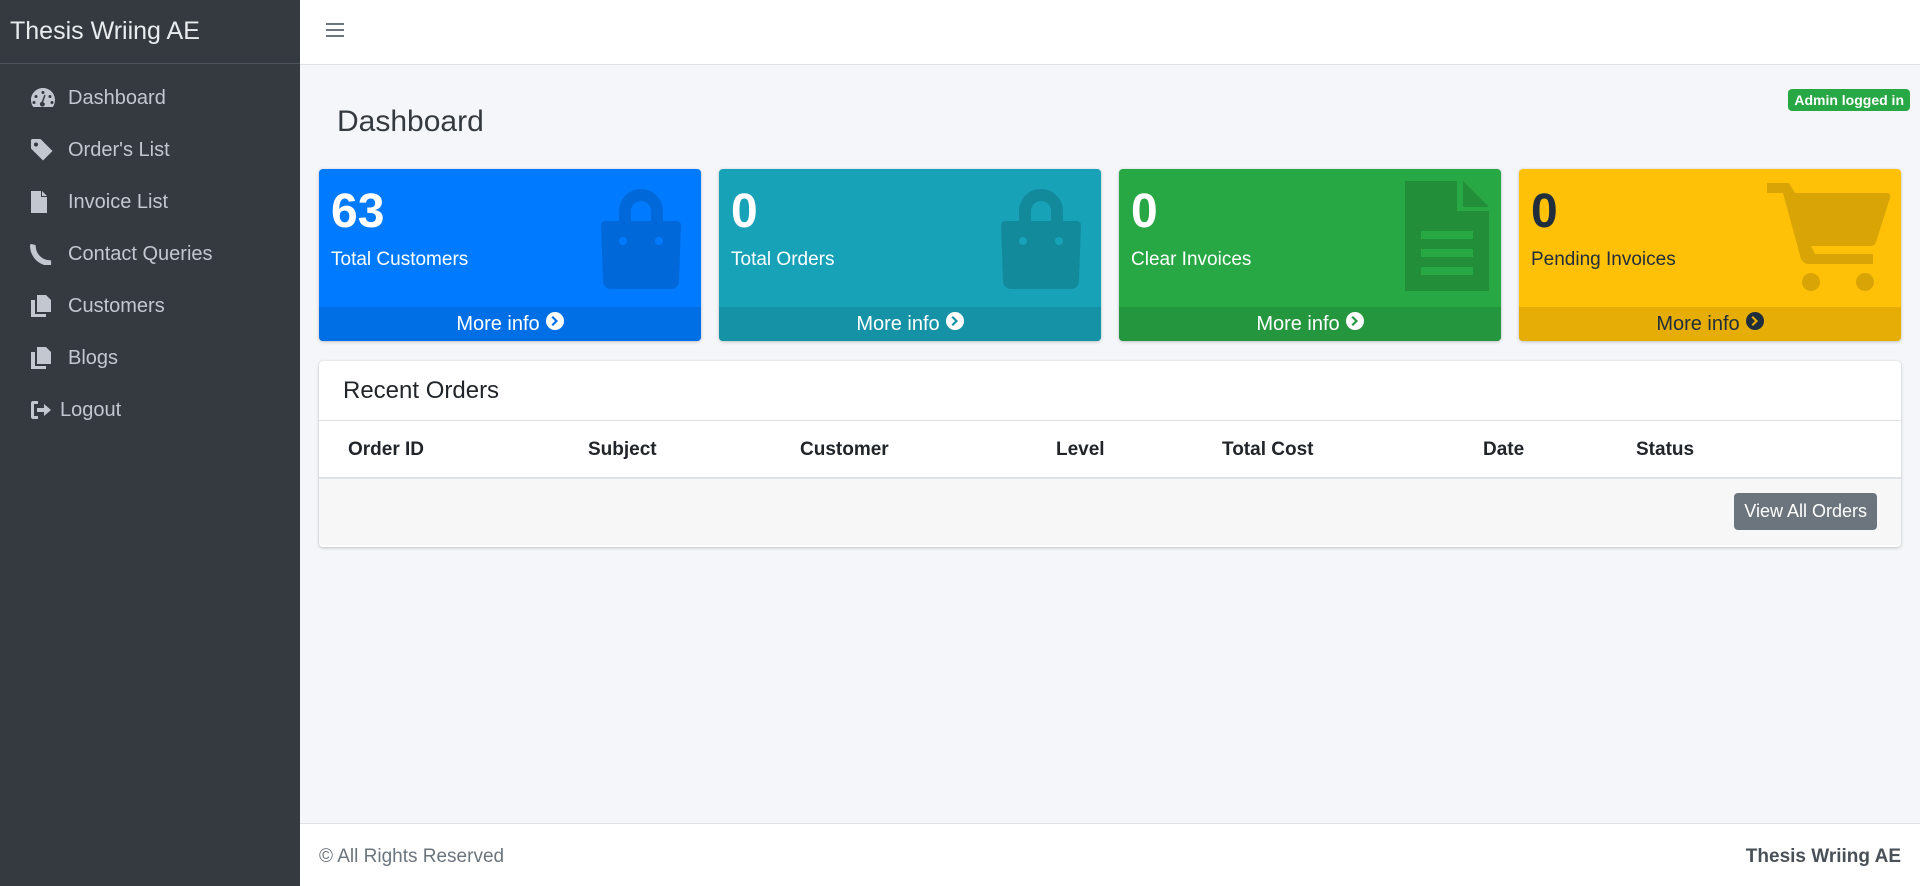  What do you see at coordinates (1267, 450) in the screenshot?
I see `column-header-total-cost: Total Cost` at bounding box center [1267, 450].